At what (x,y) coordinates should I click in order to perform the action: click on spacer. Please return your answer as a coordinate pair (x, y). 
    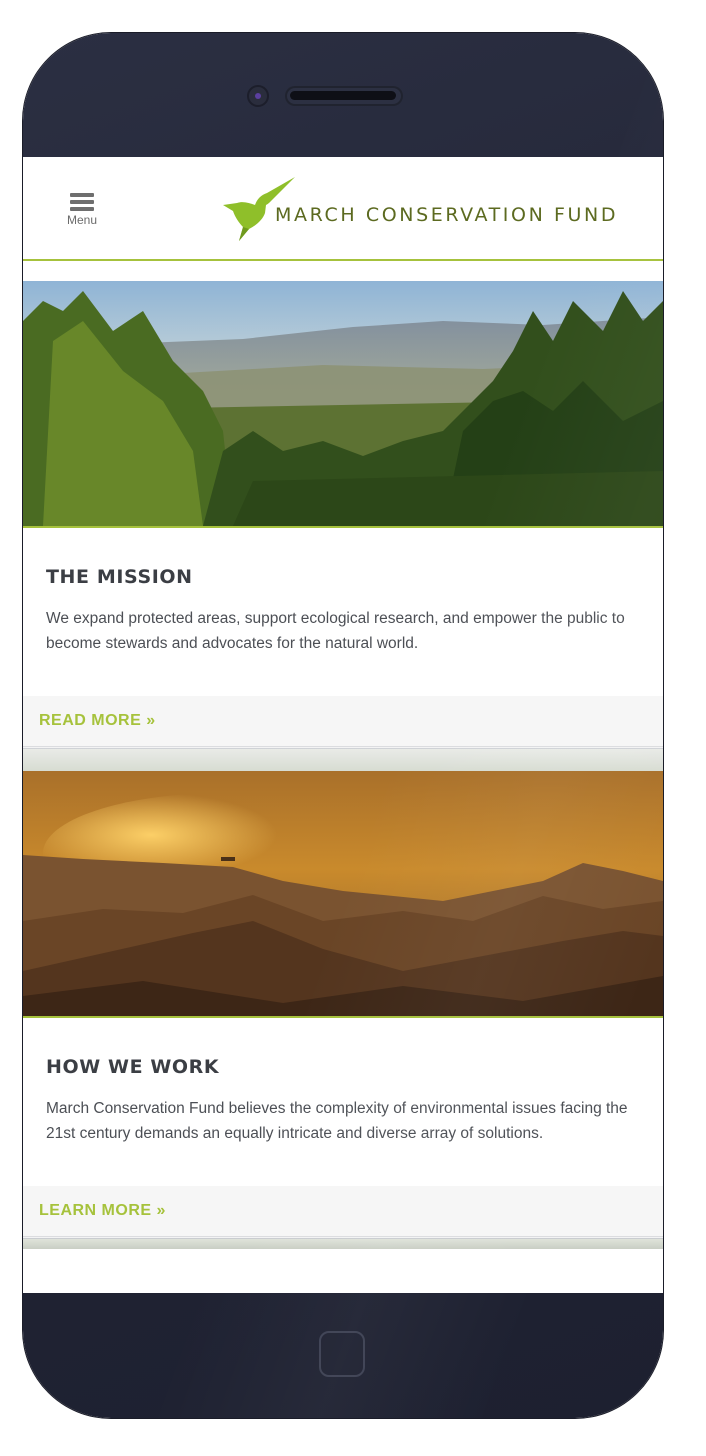
    Looking at the image, I should click on (343, 271).